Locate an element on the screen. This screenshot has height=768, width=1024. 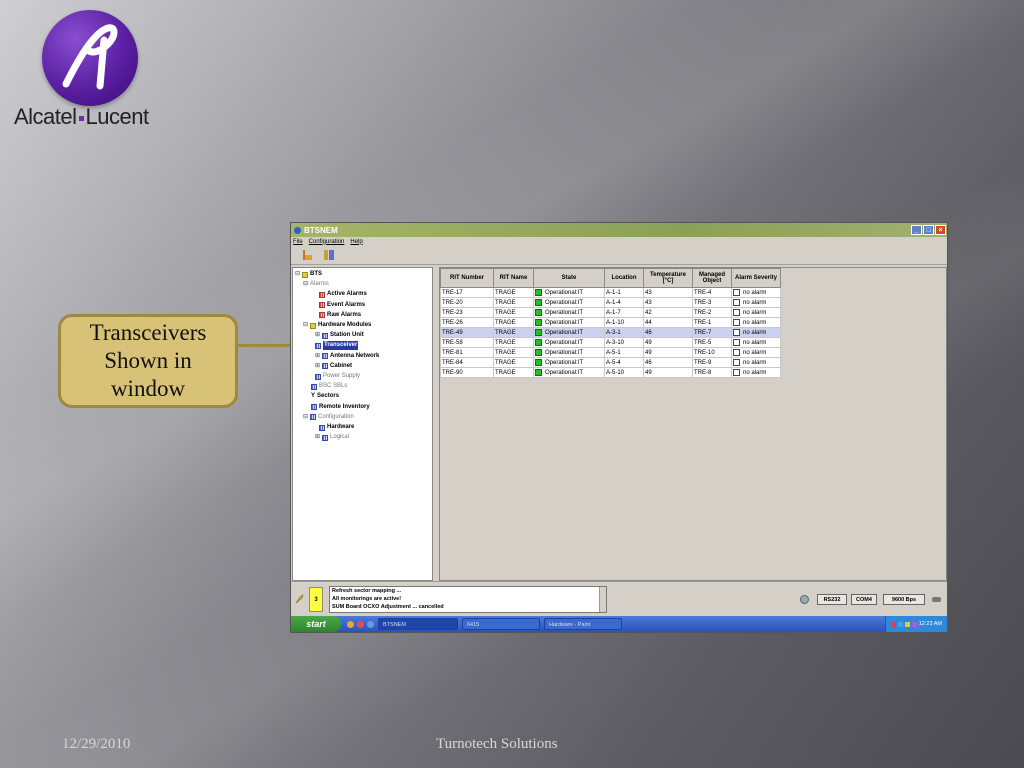
tree-item: ⊟ Configuration is located at coordinates (328, 417).